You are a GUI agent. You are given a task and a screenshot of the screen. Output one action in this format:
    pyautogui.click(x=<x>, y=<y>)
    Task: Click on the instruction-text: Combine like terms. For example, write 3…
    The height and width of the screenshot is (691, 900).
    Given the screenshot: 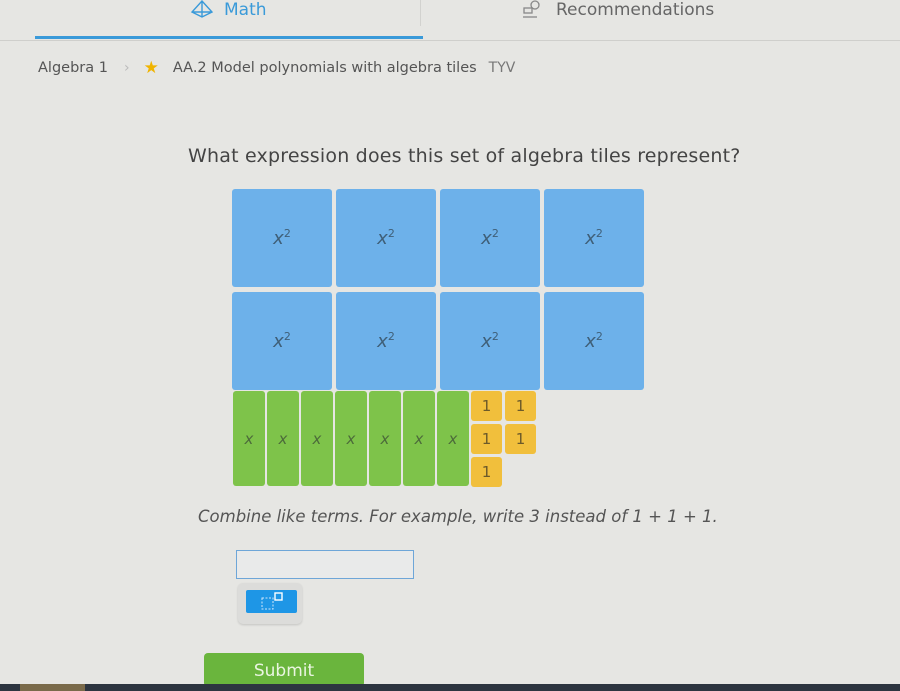 What is the action you would take?
    pyautogui.click(x=458, y=516)
    